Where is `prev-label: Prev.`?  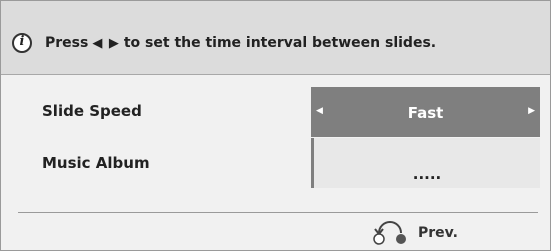 prev-label: Prev. is located at coordinates (438, 233).